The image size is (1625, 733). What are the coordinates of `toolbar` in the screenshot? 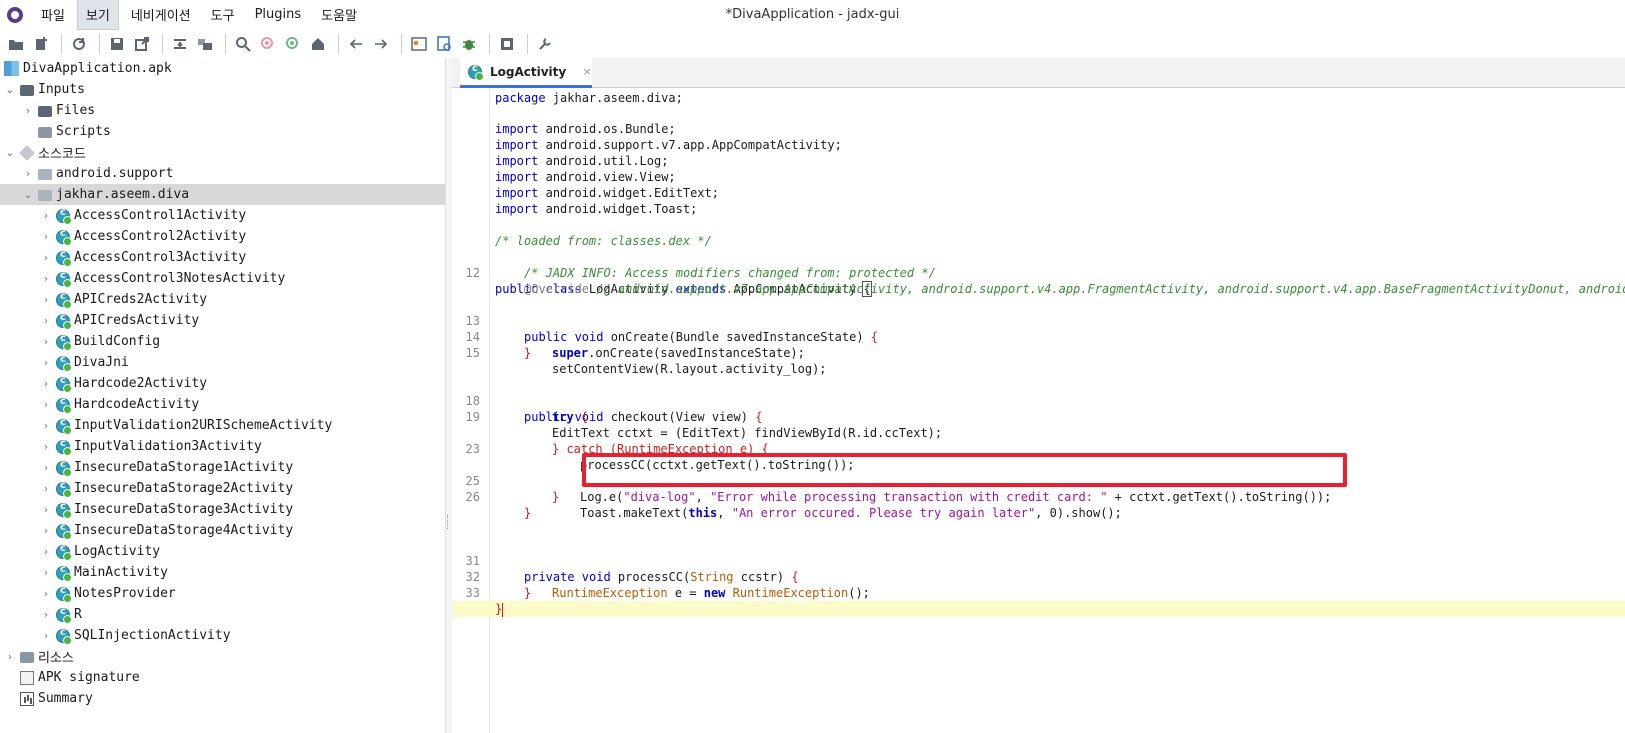 It's located at (812, 43).